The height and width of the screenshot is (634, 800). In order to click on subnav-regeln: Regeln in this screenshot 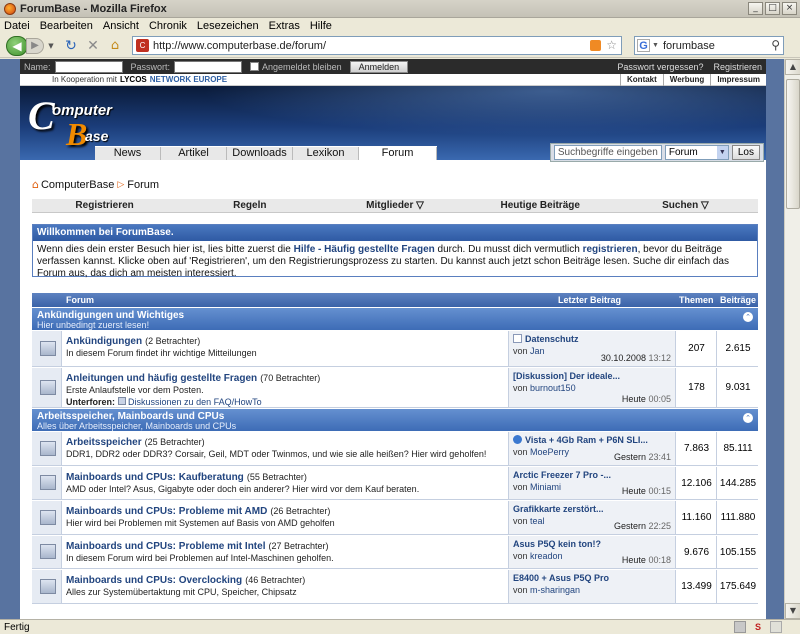, I will do `click(249, 205)`.